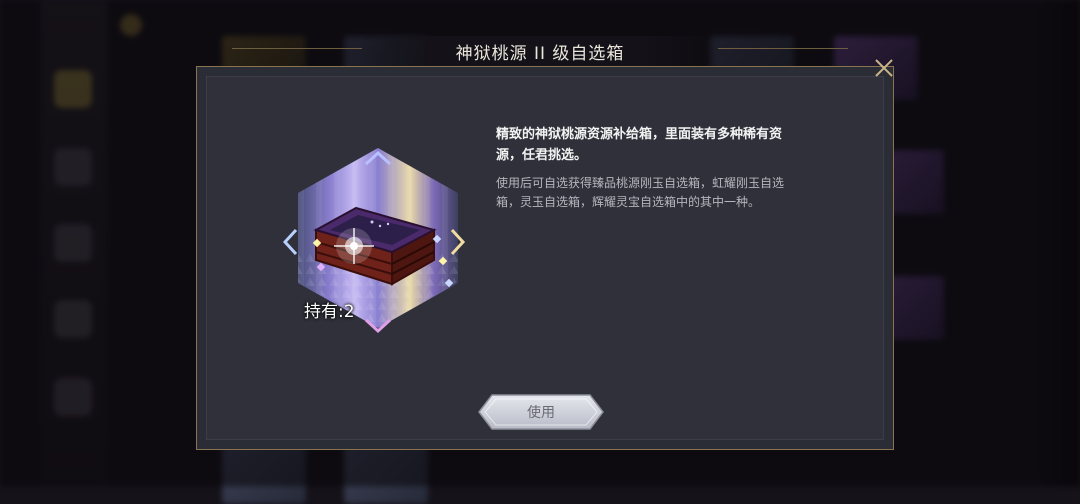  Describe the element at coordinates (375, 246) in the screenshot. I see `treasure-chest-icon` at that location.